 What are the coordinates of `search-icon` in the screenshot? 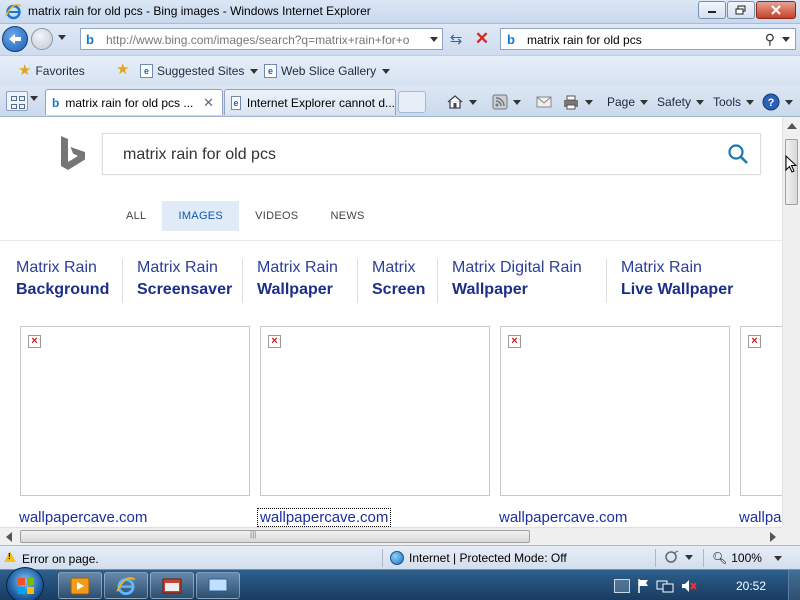 It's located at (738, 154).